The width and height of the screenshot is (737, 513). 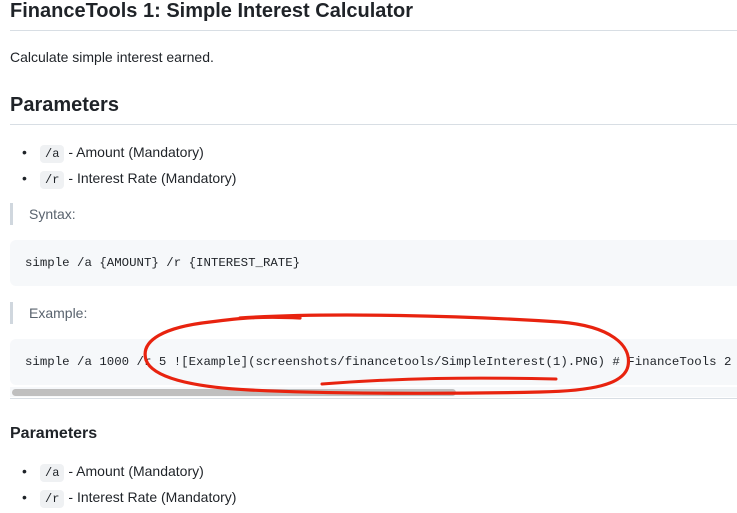 What do you see at coordinates (163, 263) in the screenshot?
I see `syntax-code: simple /a {AMOUNT} /r {INTEREST_RATE}` at bounding box center [163, 263].